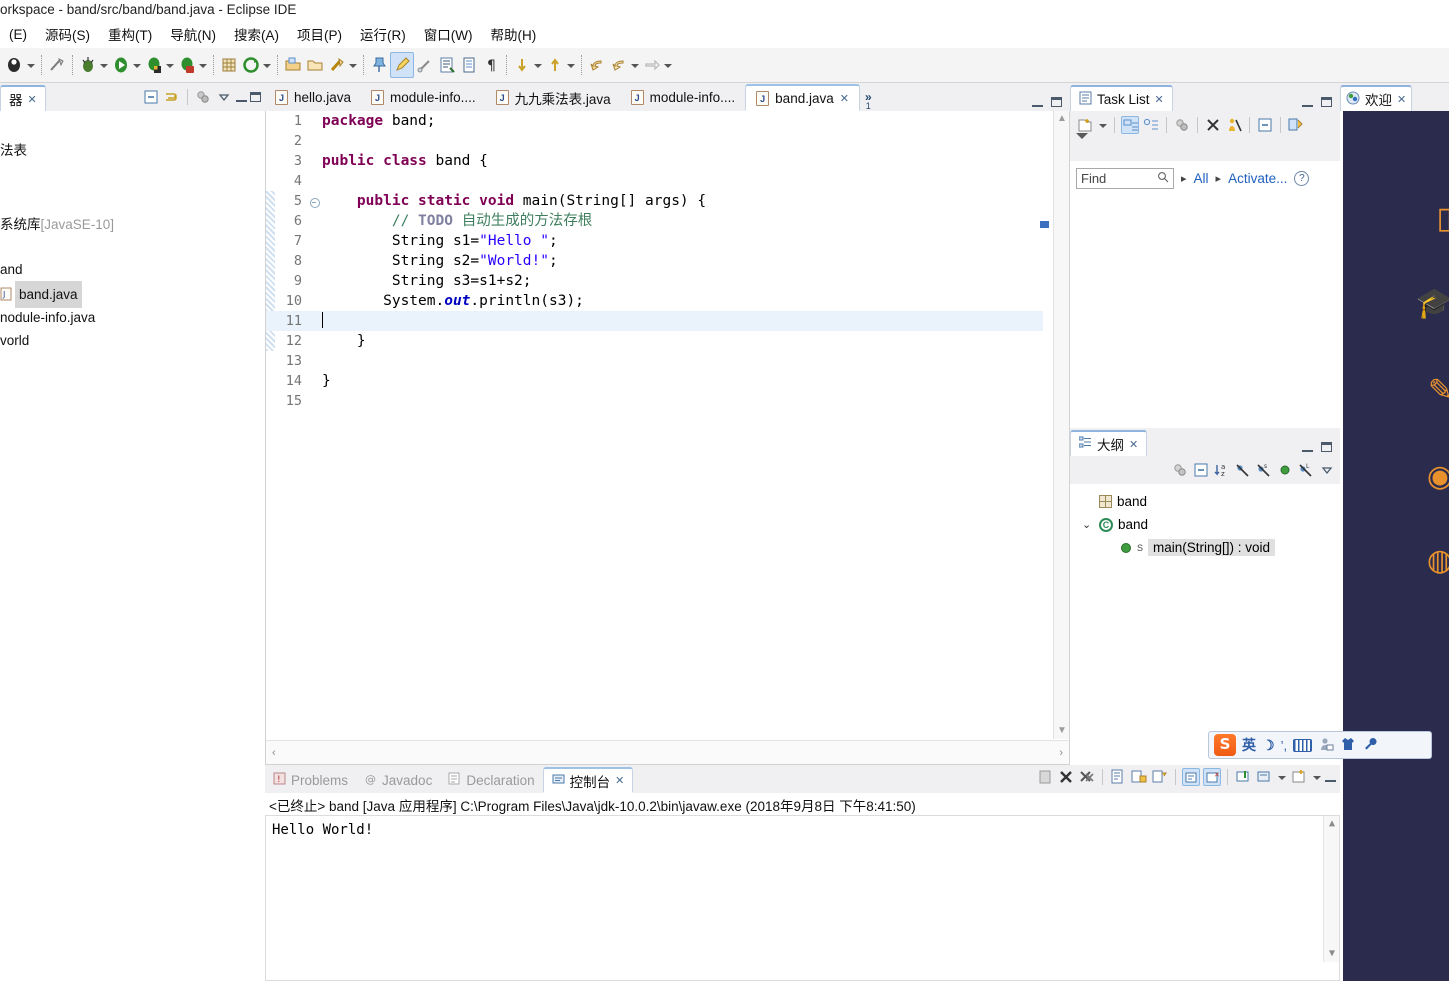 Image resolution: width=1449 pixels, height=981 pixels. I want to click on tree-item: and, so click(11, 269).